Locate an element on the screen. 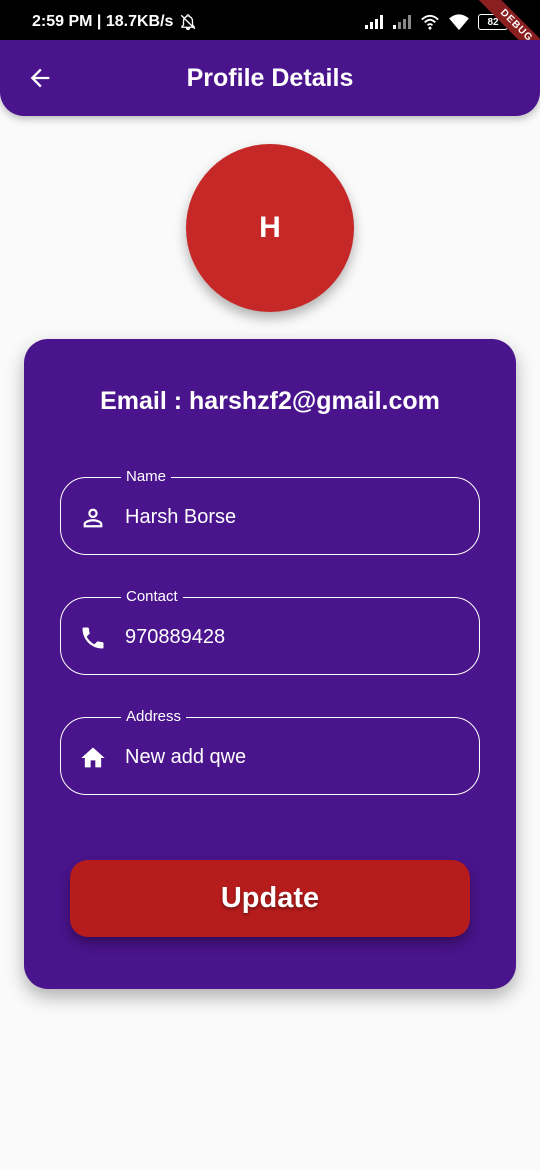  phone-icon is located at coordinates (93, 638).